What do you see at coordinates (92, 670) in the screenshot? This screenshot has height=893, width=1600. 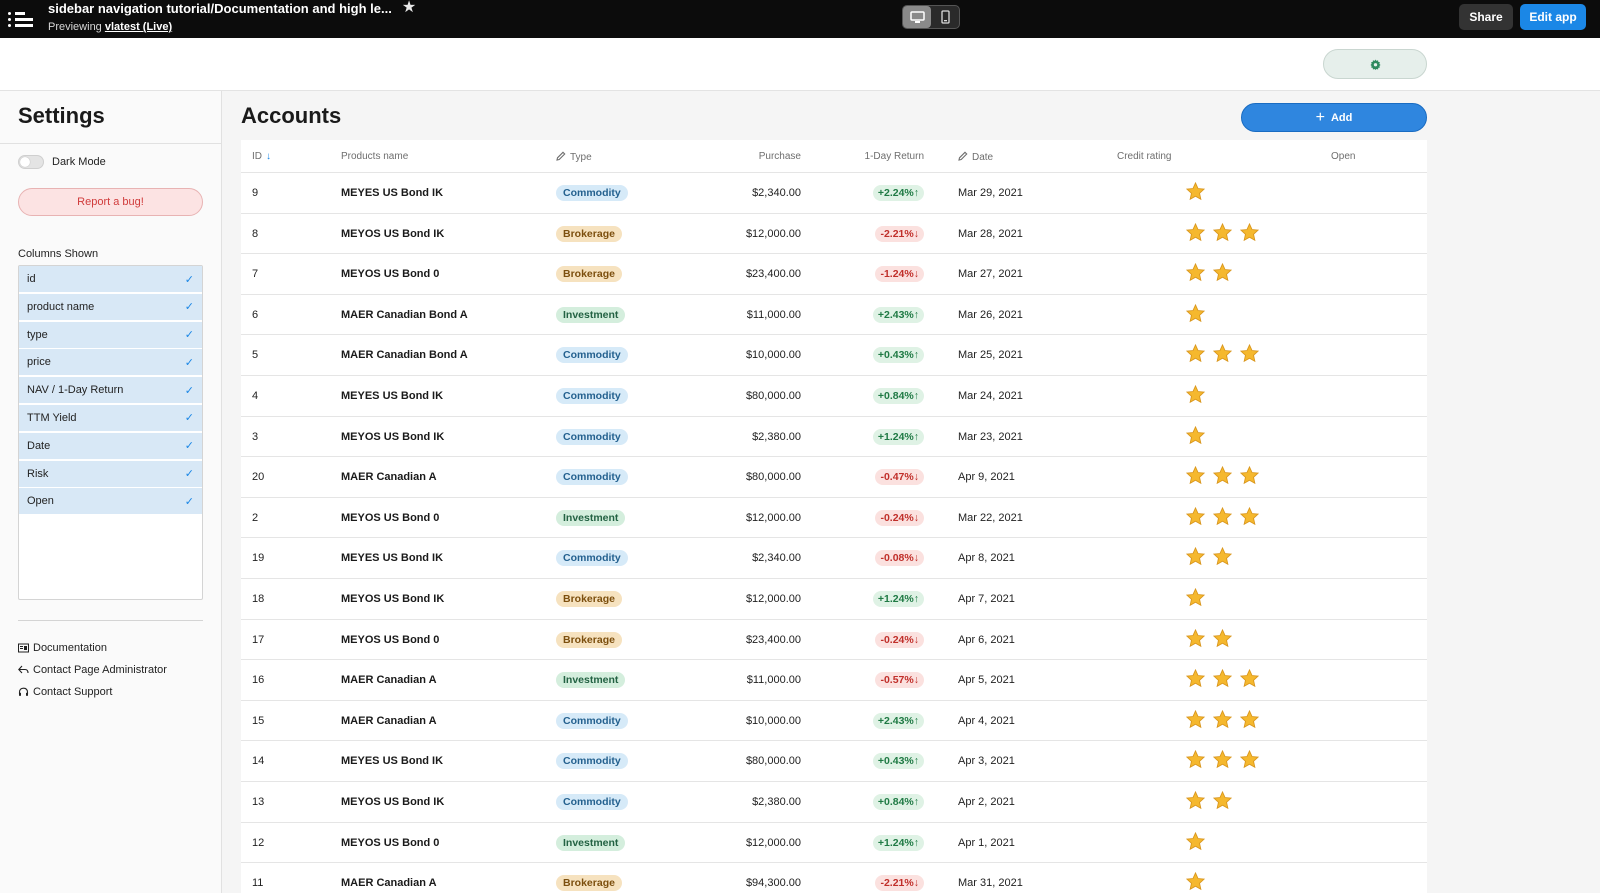 I see `contact-admin-link: Contact Page Administrator` at bounding box center [92, 670].